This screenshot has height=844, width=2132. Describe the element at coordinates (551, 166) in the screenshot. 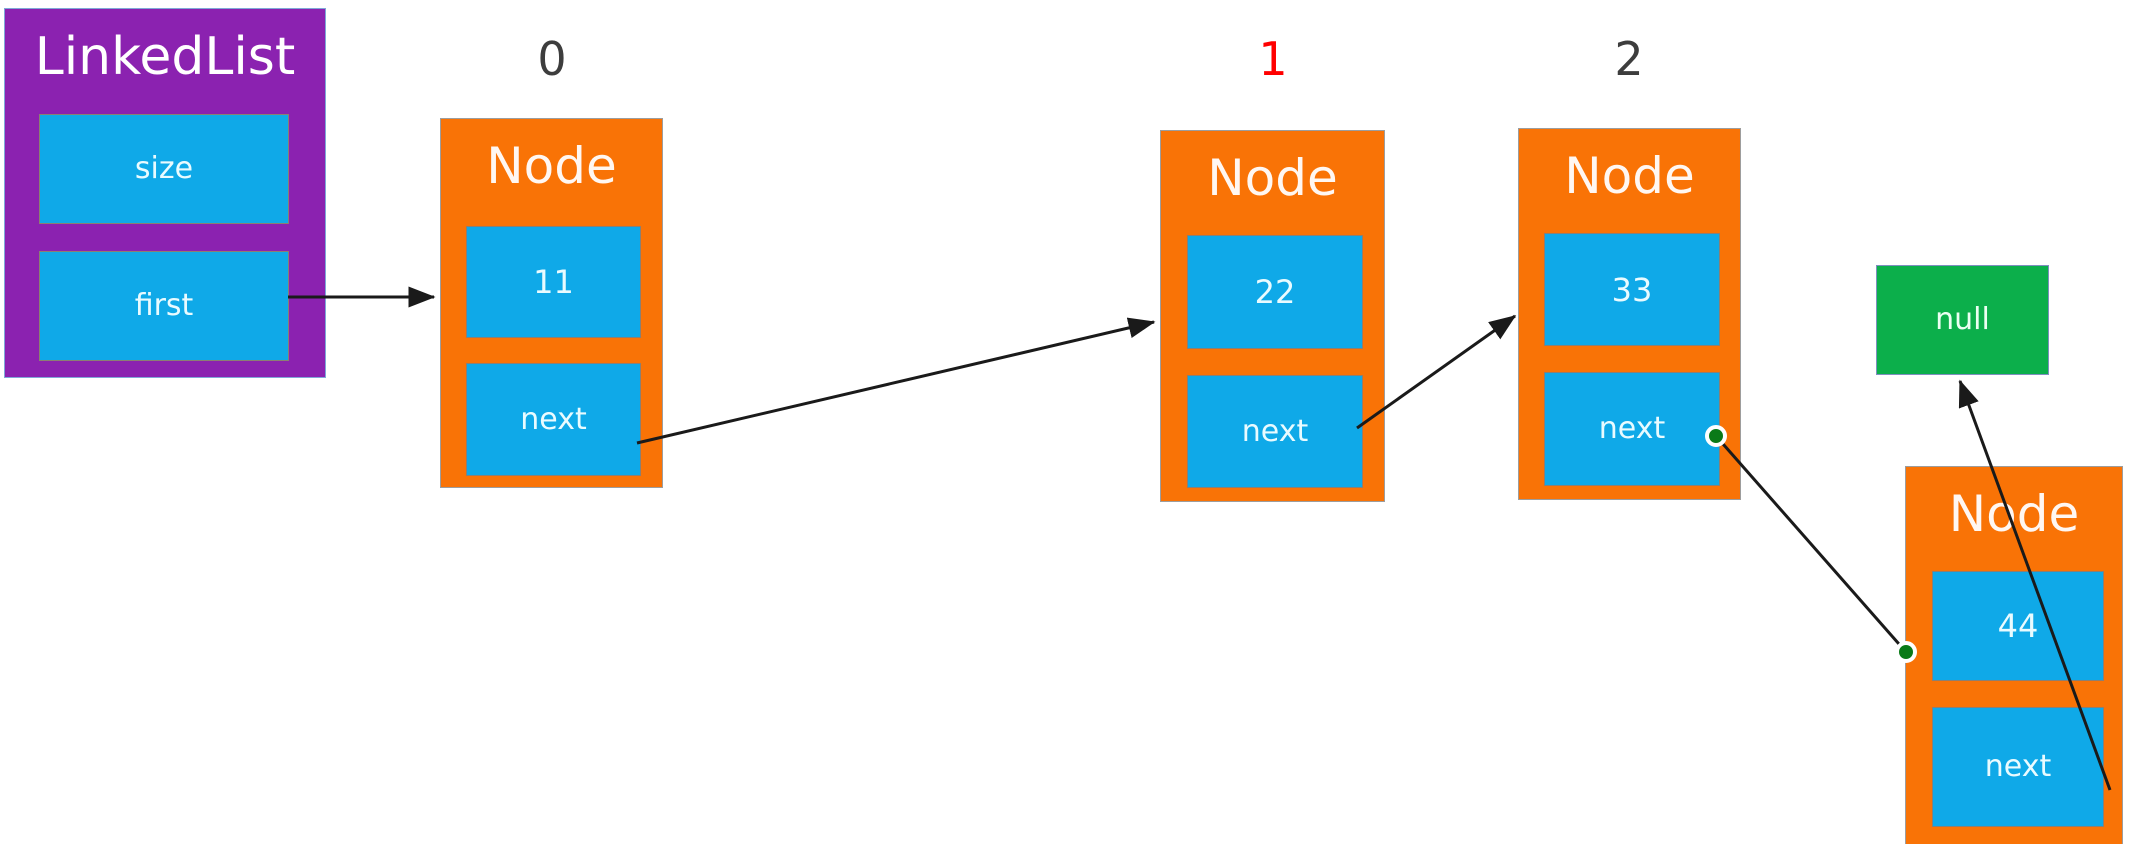

I see `node-title-0: Node` at that location.